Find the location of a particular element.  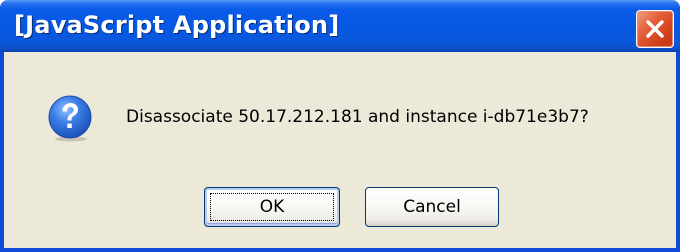

ok-button-label: OK is located at coordinates (272, 207).